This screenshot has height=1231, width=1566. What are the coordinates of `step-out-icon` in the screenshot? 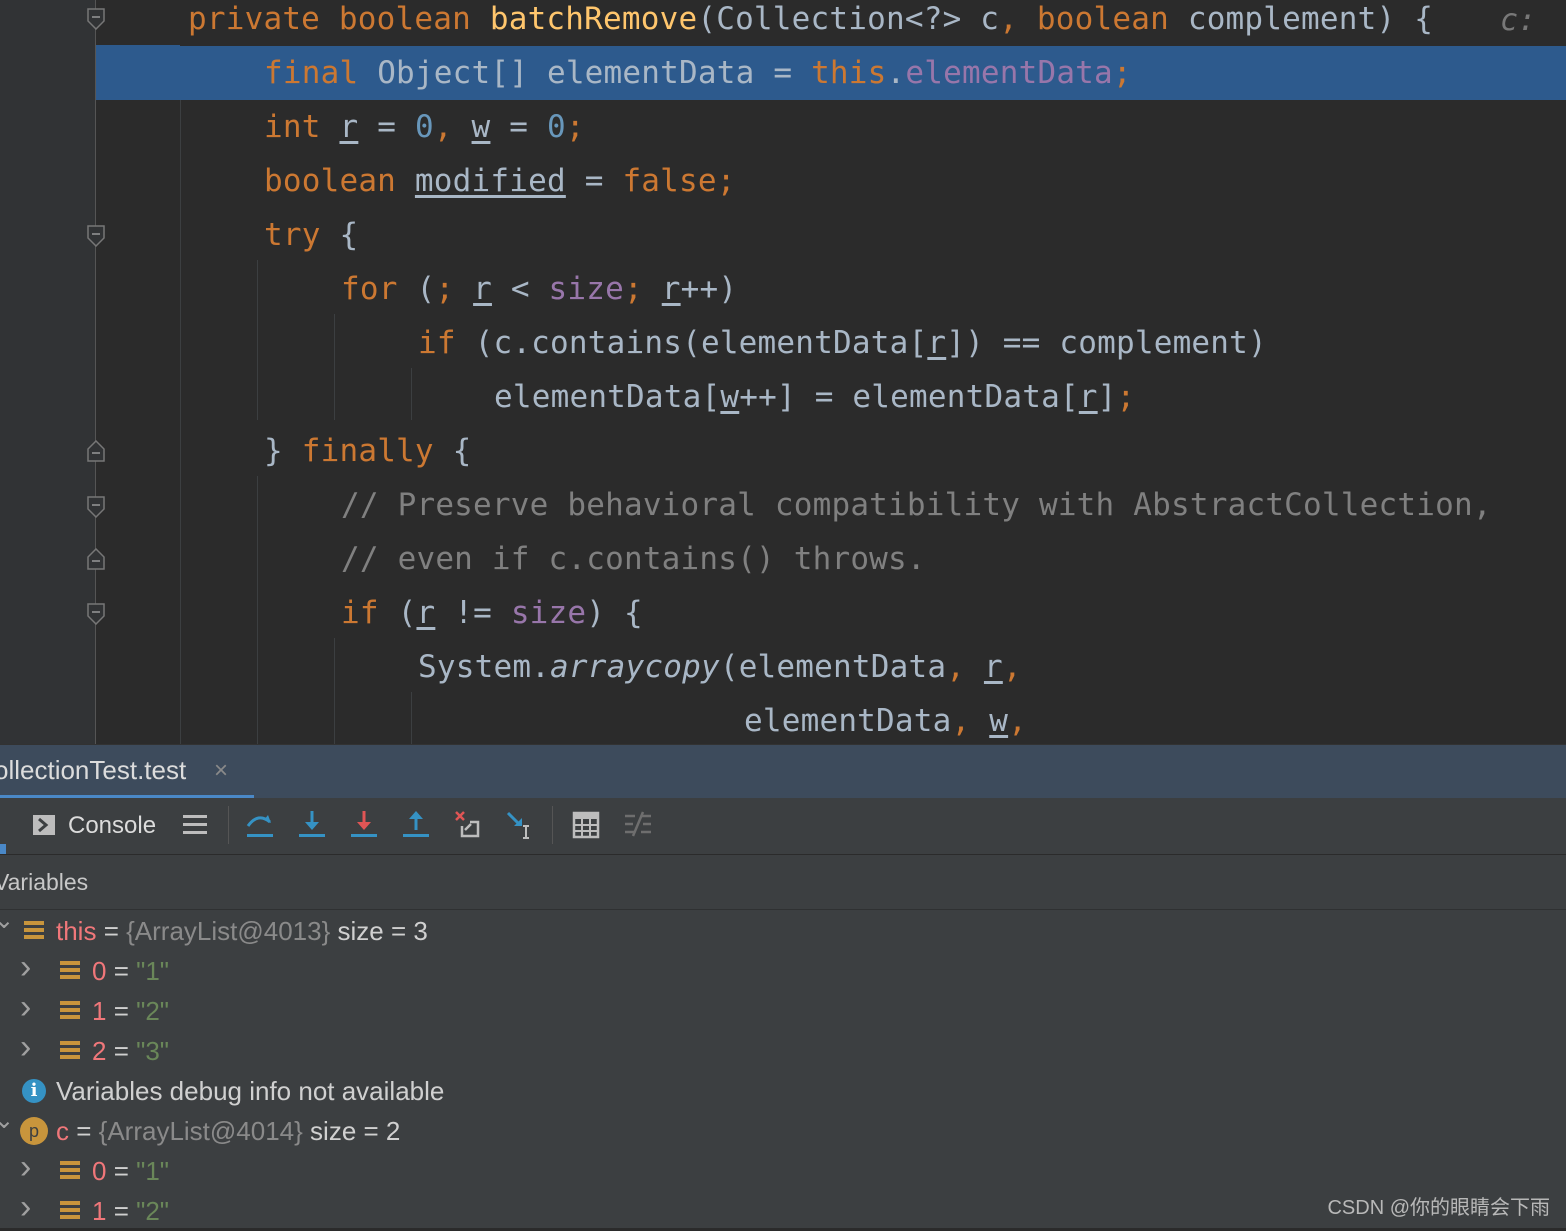 It's located at (416, 825).